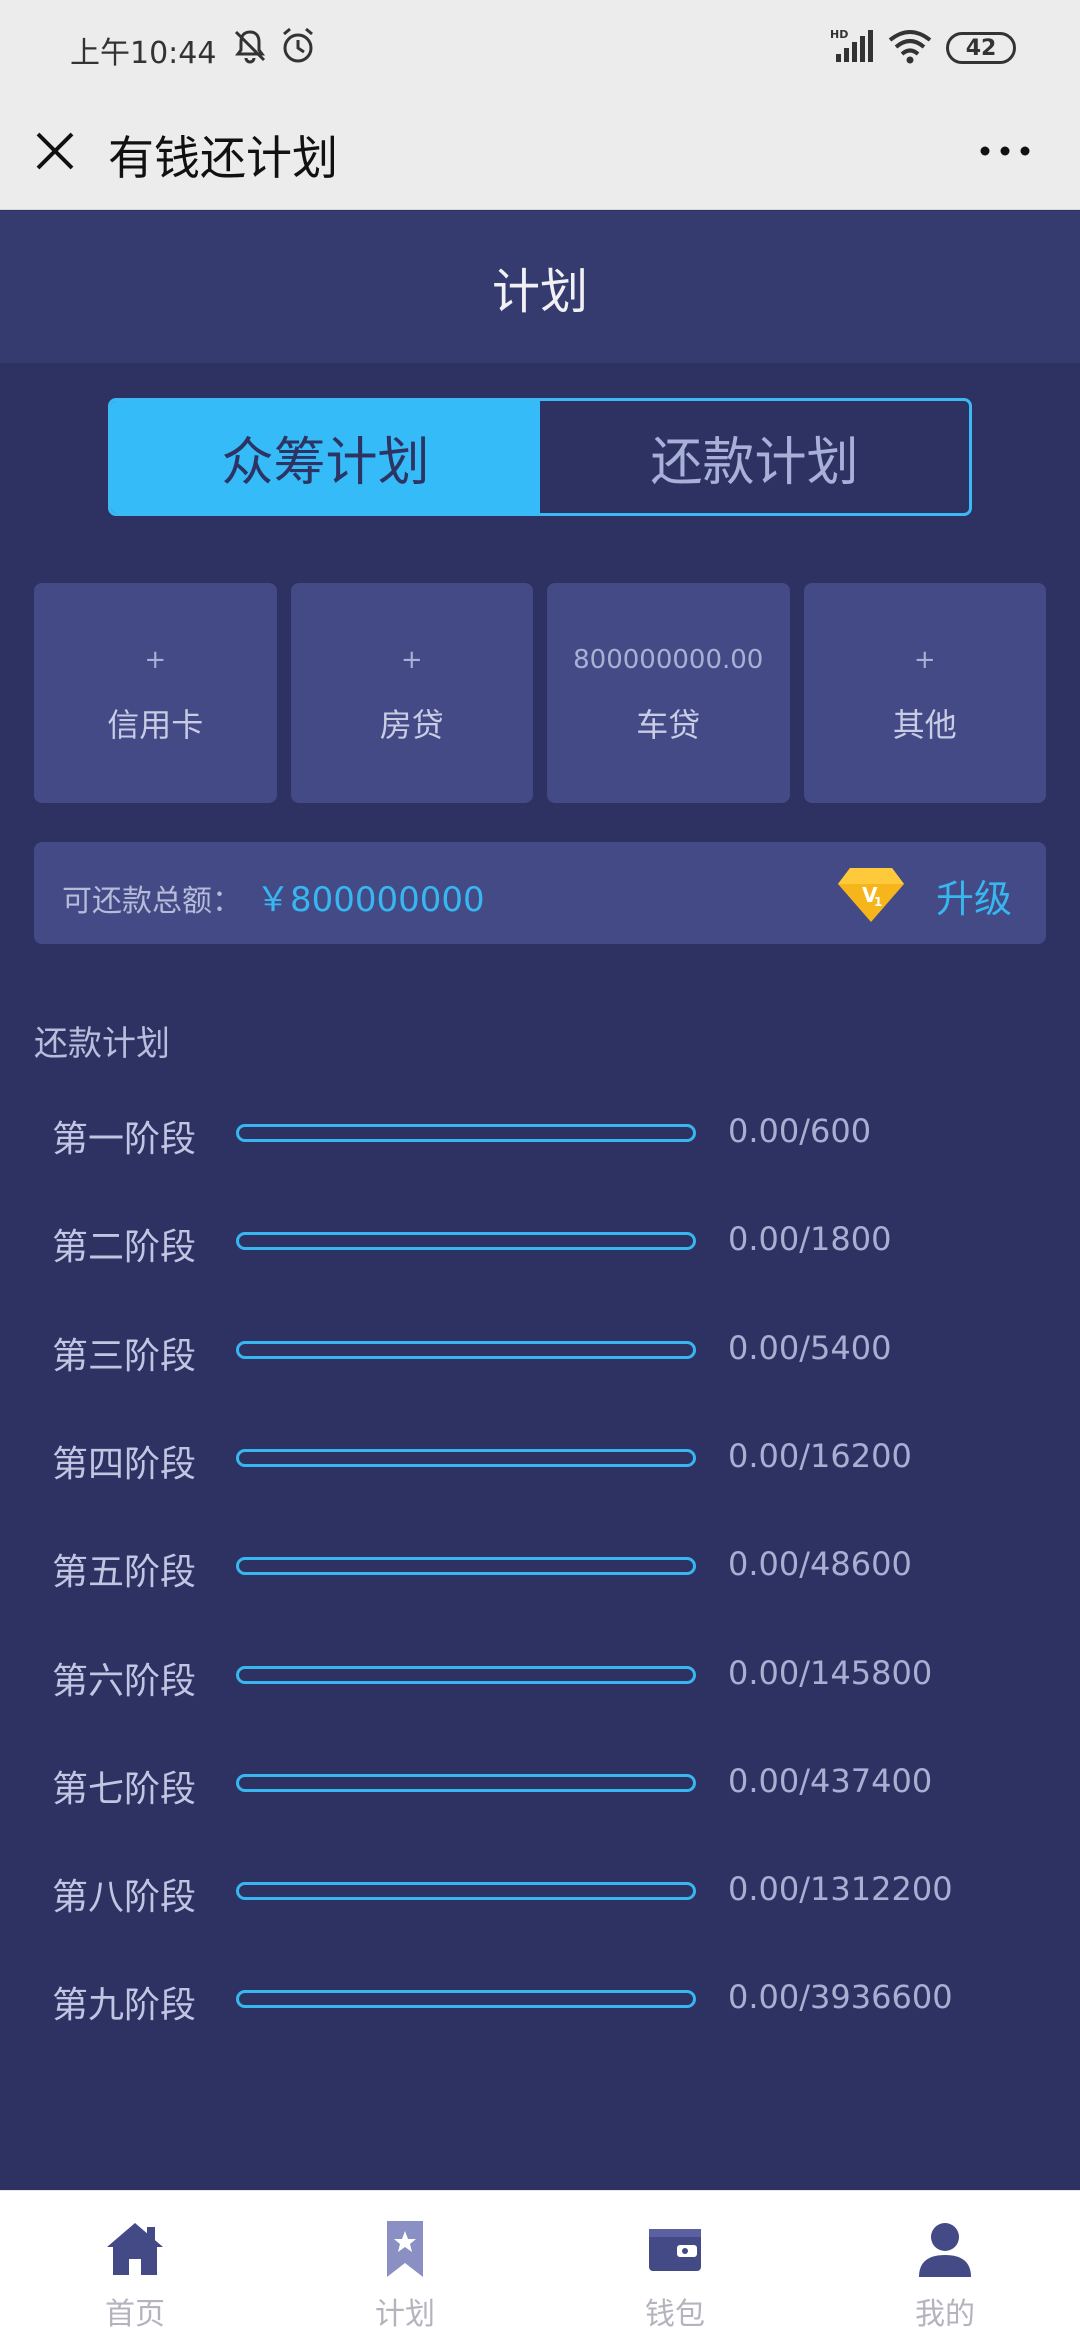 Image resolution: width=1080 pixels, height=2340 pixels. Describe the element at coordinates (878, 902) in the screenshot. I see `svg-text: 1` at that location.